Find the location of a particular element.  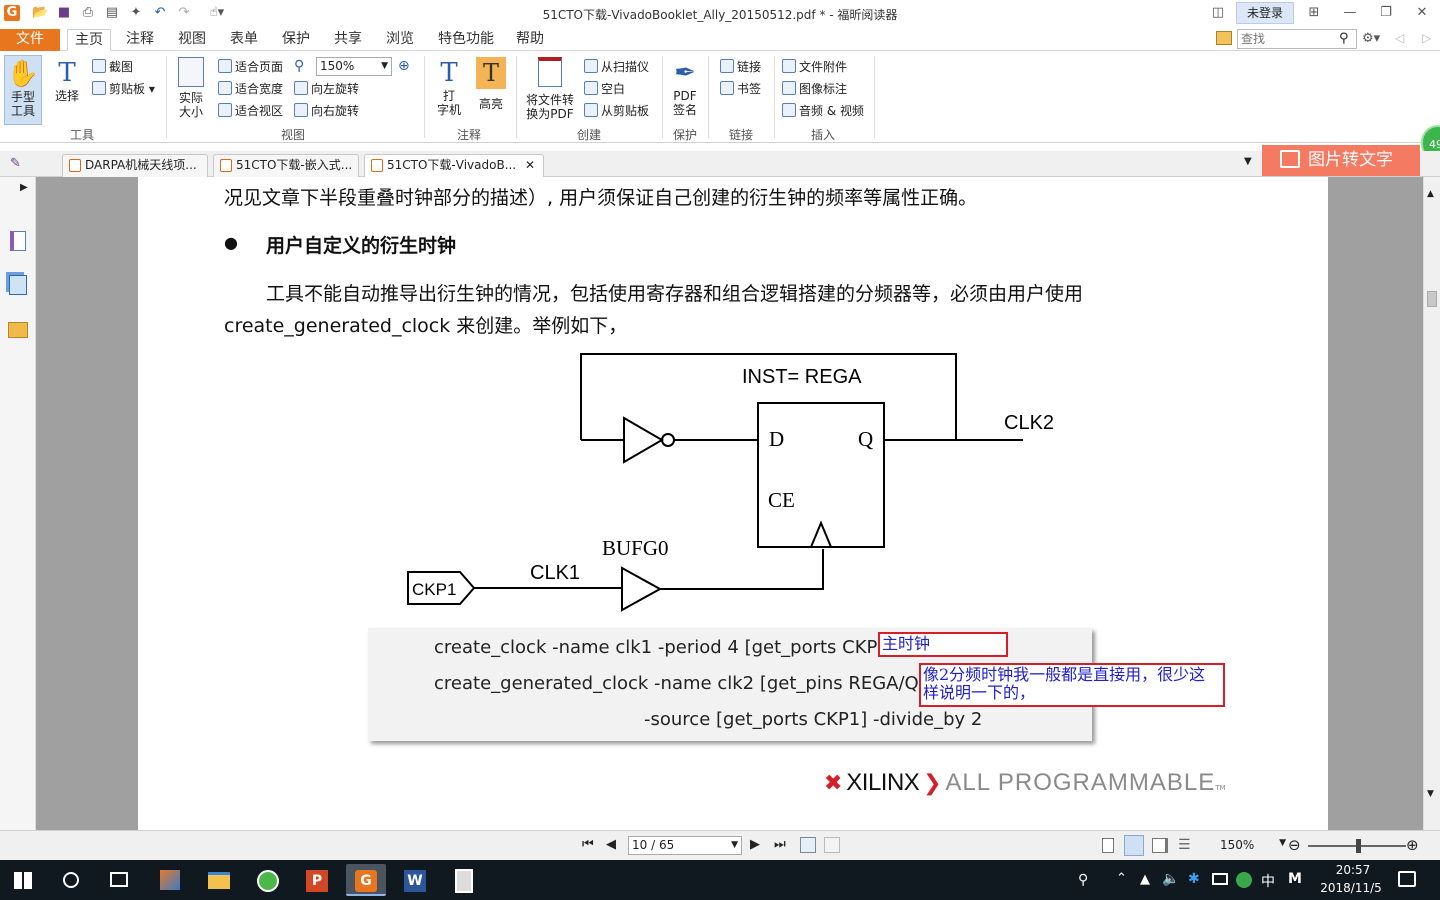

people-icon: ⚲ is located at coordinates (1083, 880).